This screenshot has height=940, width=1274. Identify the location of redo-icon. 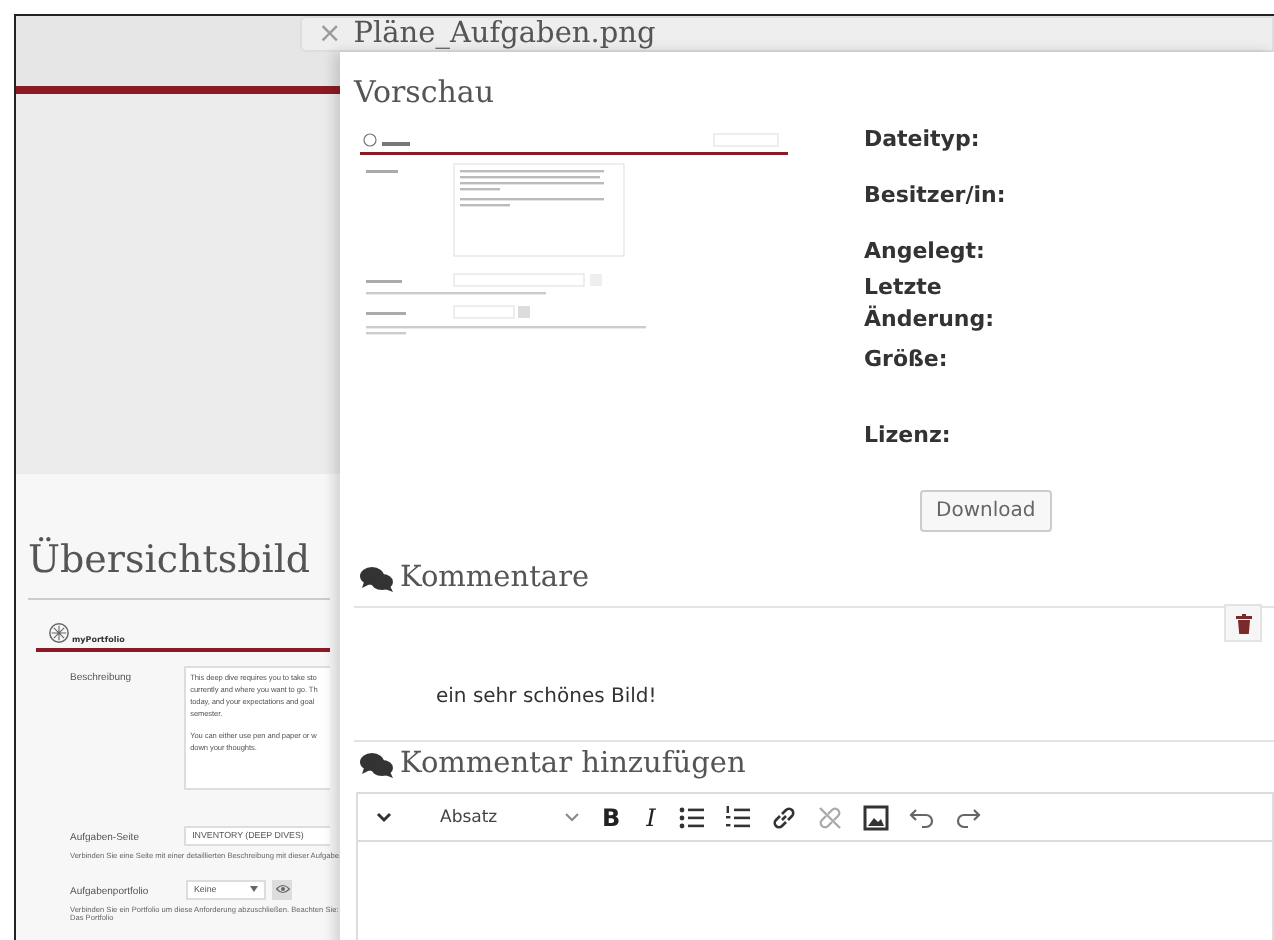
(967, 817).